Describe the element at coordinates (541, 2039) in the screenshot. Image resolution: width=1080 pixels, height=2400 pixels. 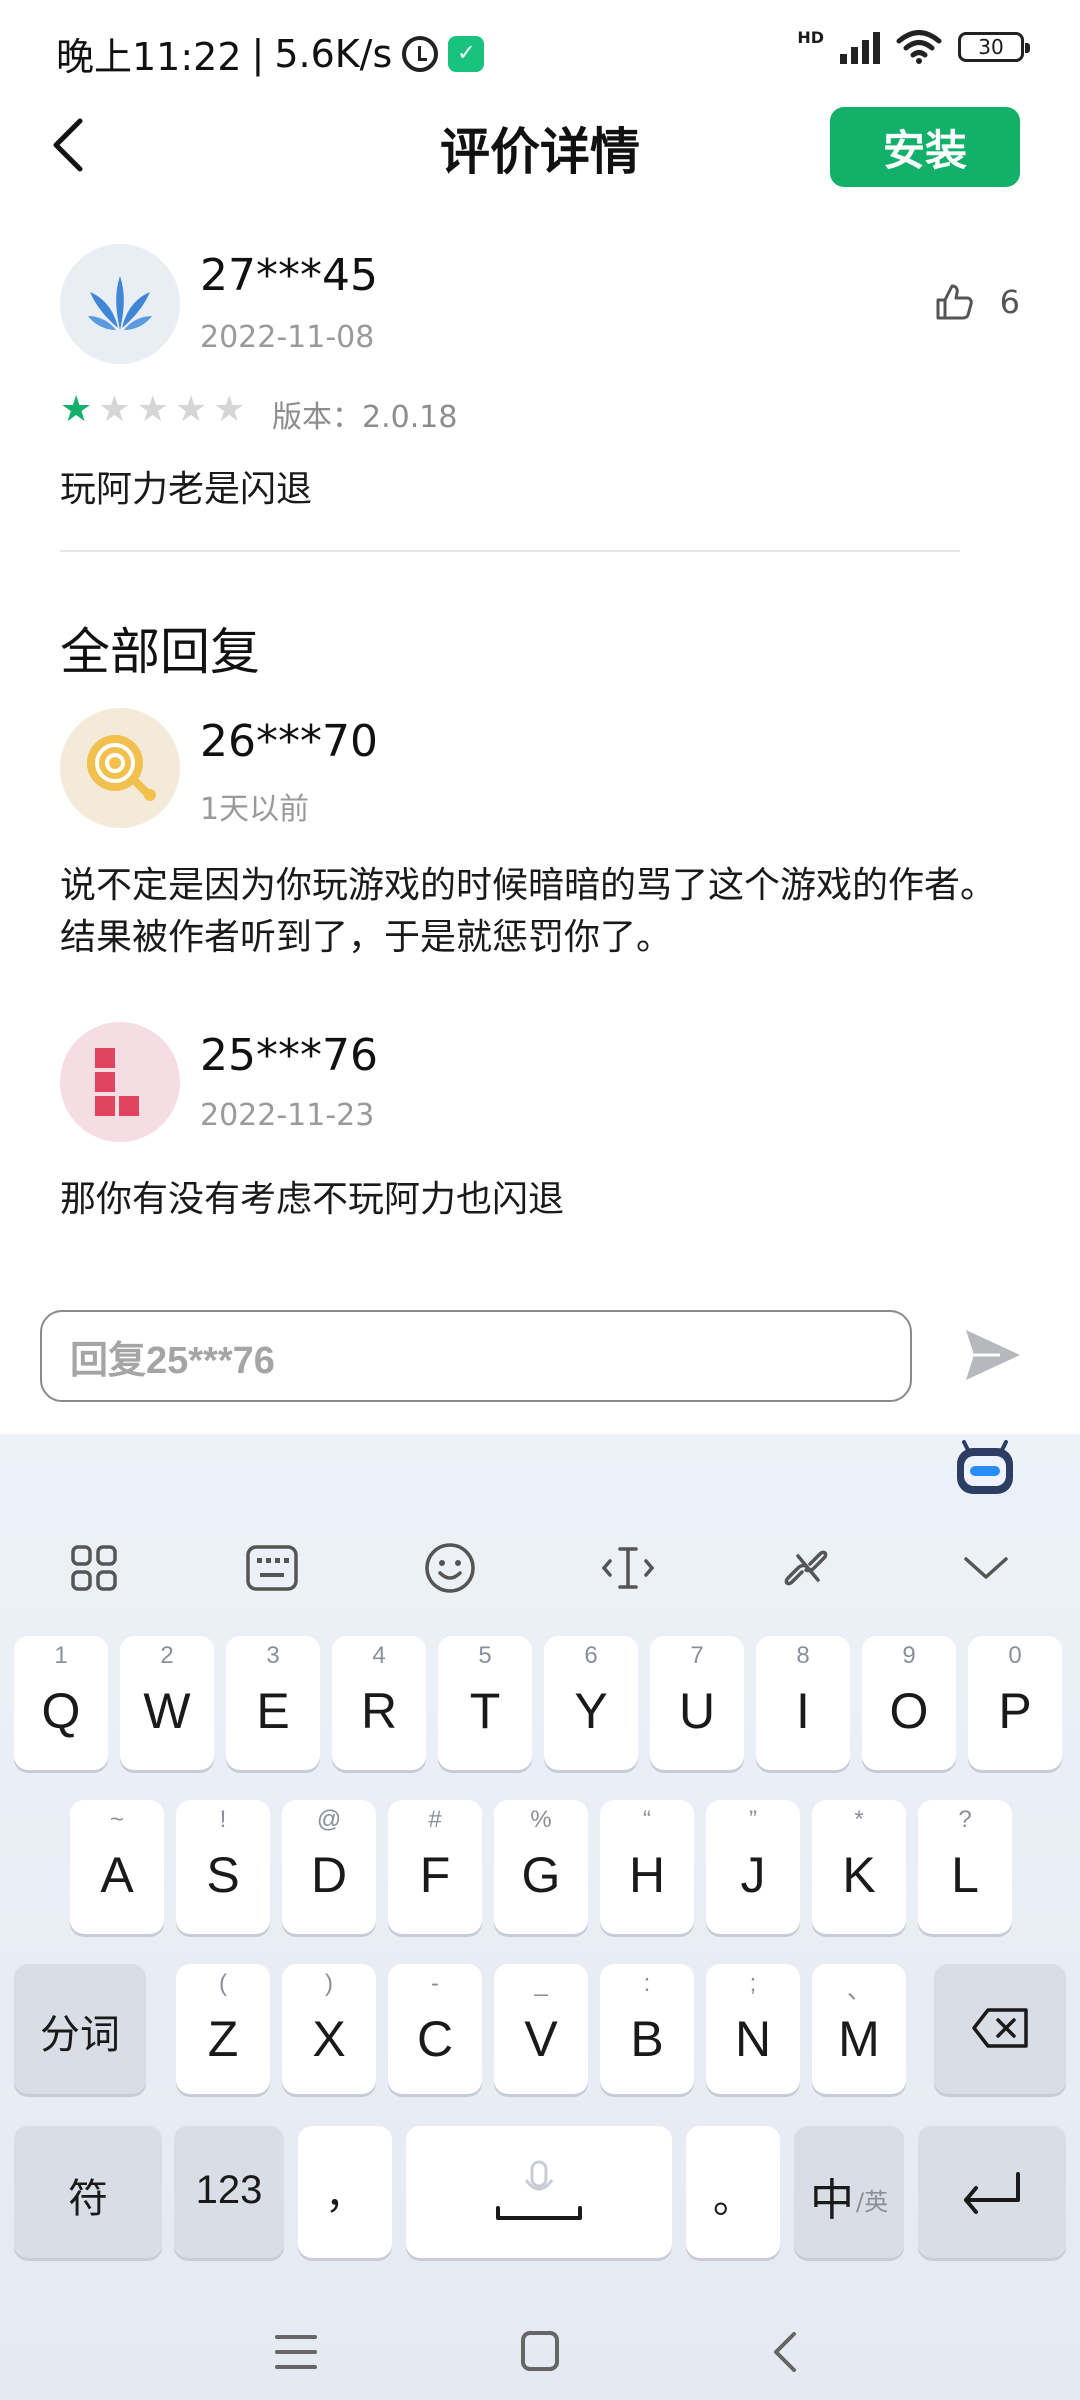
I see `key-label: V` at that location.